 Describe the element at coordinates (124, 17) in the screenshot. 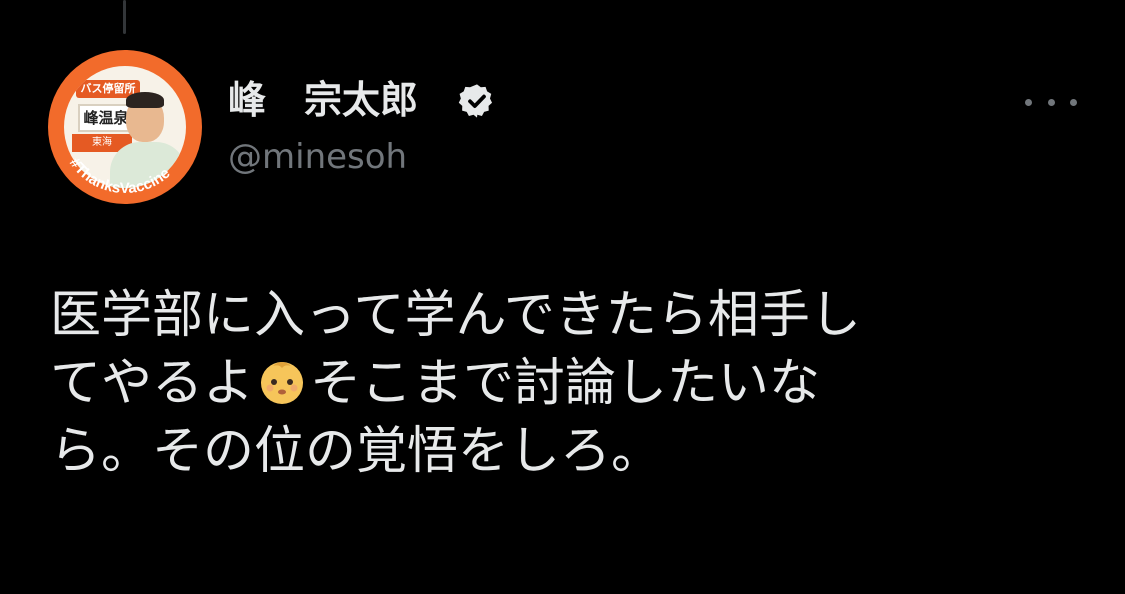

I see `thread-connector-line` at that location.